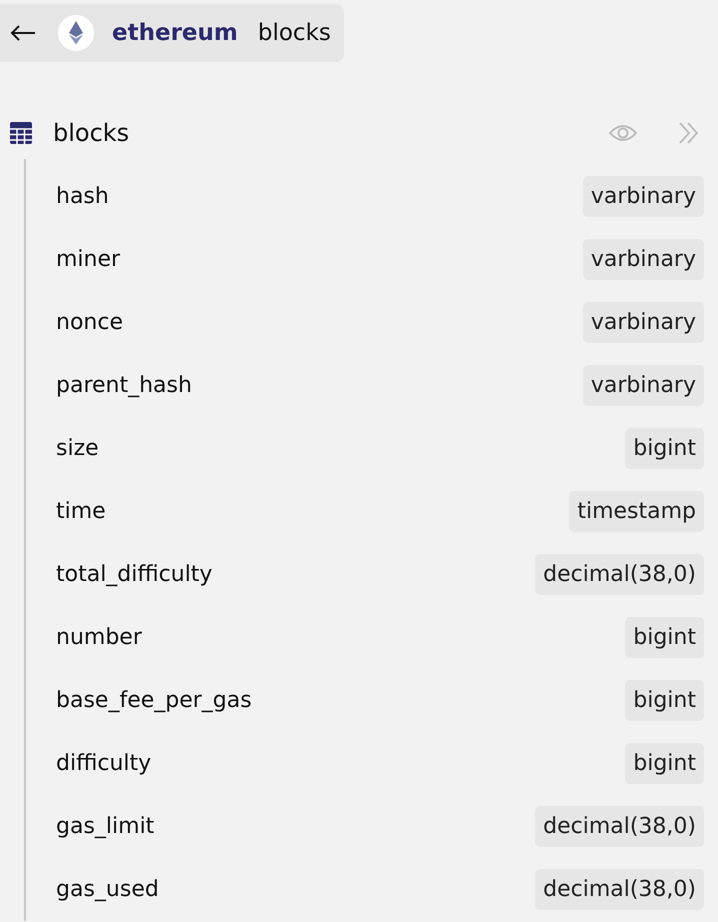  Describe the element at coordinates (99, 637) in the screenshot. I see `column-name: number` at that location.